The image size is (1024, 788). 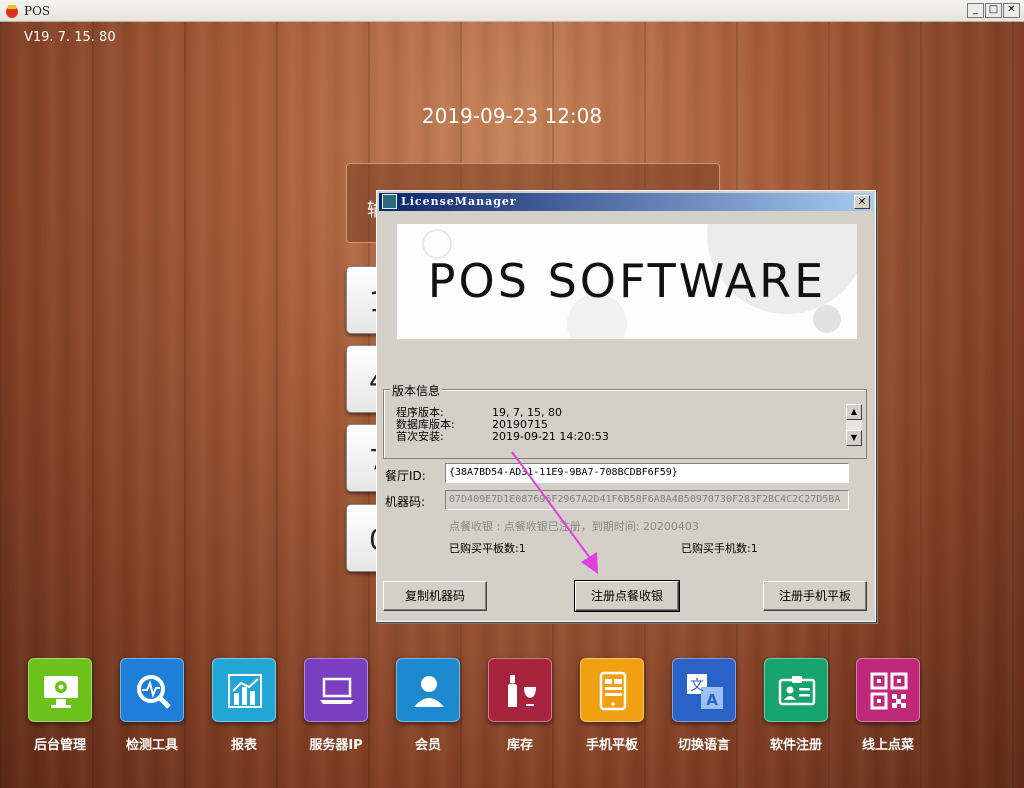 I want to click on magnifier-pulse-icon, so click(x=152, y=690).